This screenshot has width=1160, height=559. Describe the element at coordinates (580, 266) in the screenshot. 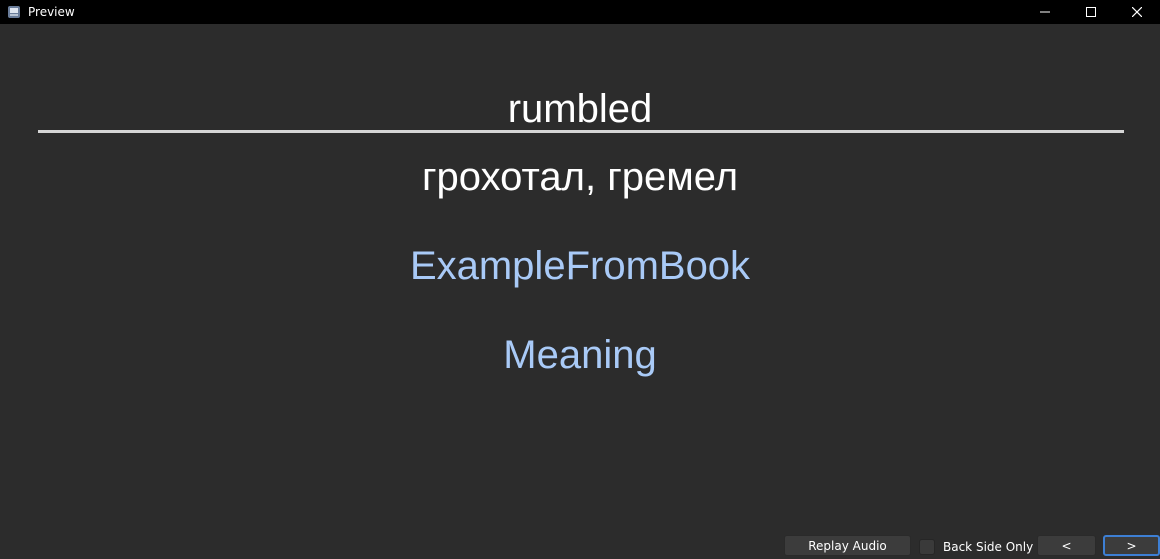

I see `card-example-field: ExampleFromBook` at that location.